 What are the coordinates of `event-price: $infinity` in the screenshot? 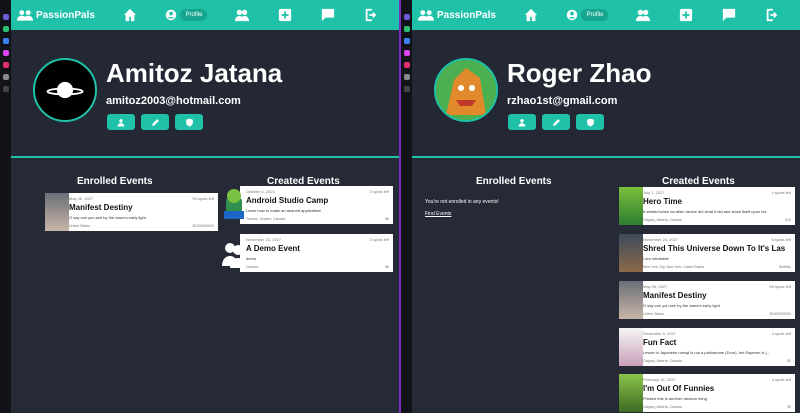 It's located at (785, 267).